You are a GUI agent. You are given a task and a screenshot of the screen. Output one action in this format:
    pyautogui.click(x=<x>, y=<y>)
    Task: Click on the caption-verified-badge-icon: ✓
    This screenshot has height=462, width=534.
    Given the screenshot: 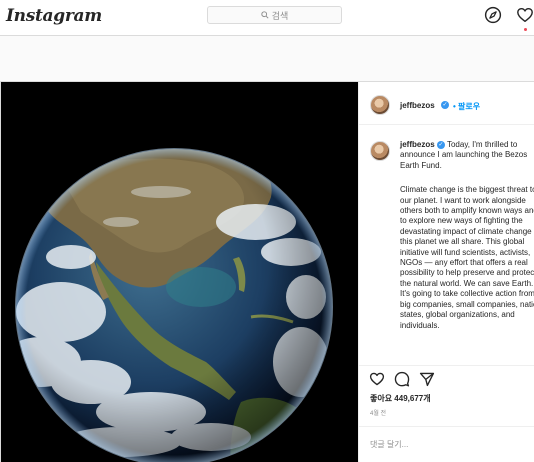 What is the action you would take?
    pyautogui.click(x=440, y=144)
    